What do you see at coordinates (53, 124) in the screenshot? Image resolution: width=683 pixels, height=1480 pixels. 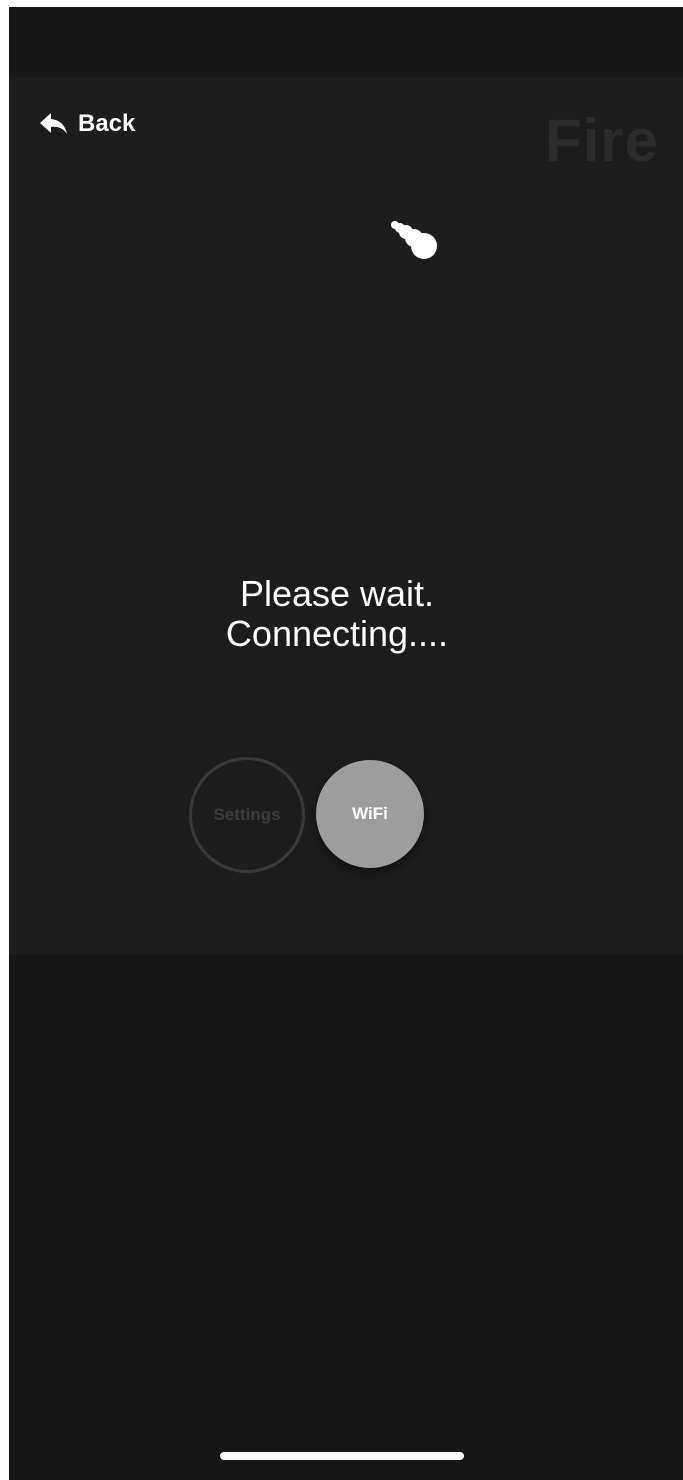 I see `back-arrow-icon` at bounding box center [53, 124].